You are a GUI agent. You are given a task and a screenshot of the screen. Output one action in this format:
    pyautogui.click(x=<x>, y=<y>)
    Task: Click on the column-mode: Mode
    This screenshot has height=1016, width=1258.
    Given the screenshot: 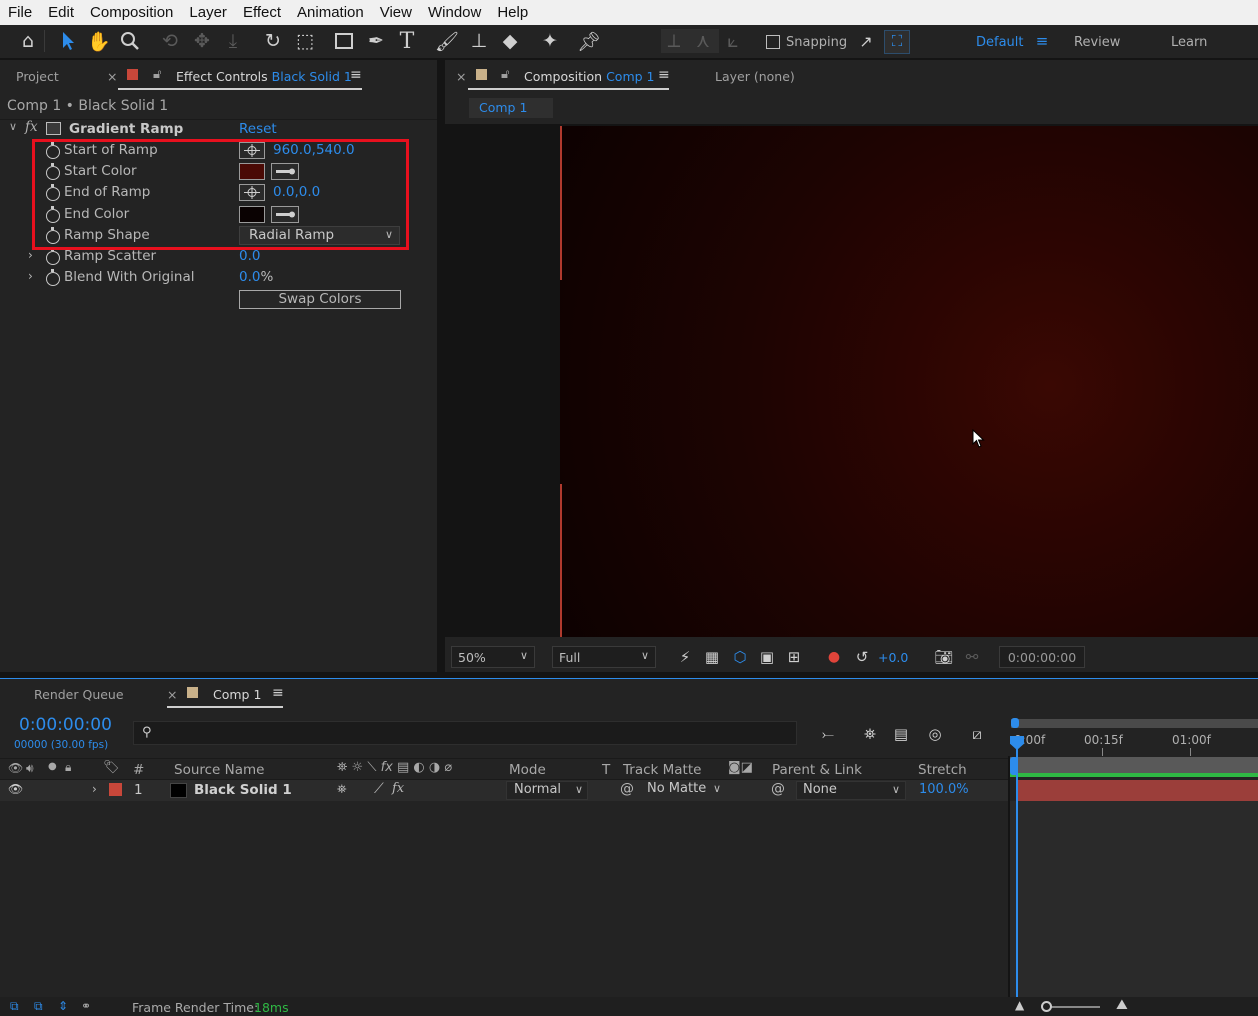 What is the action you would take?
    pyautogui.click(x=527, y=770)
    